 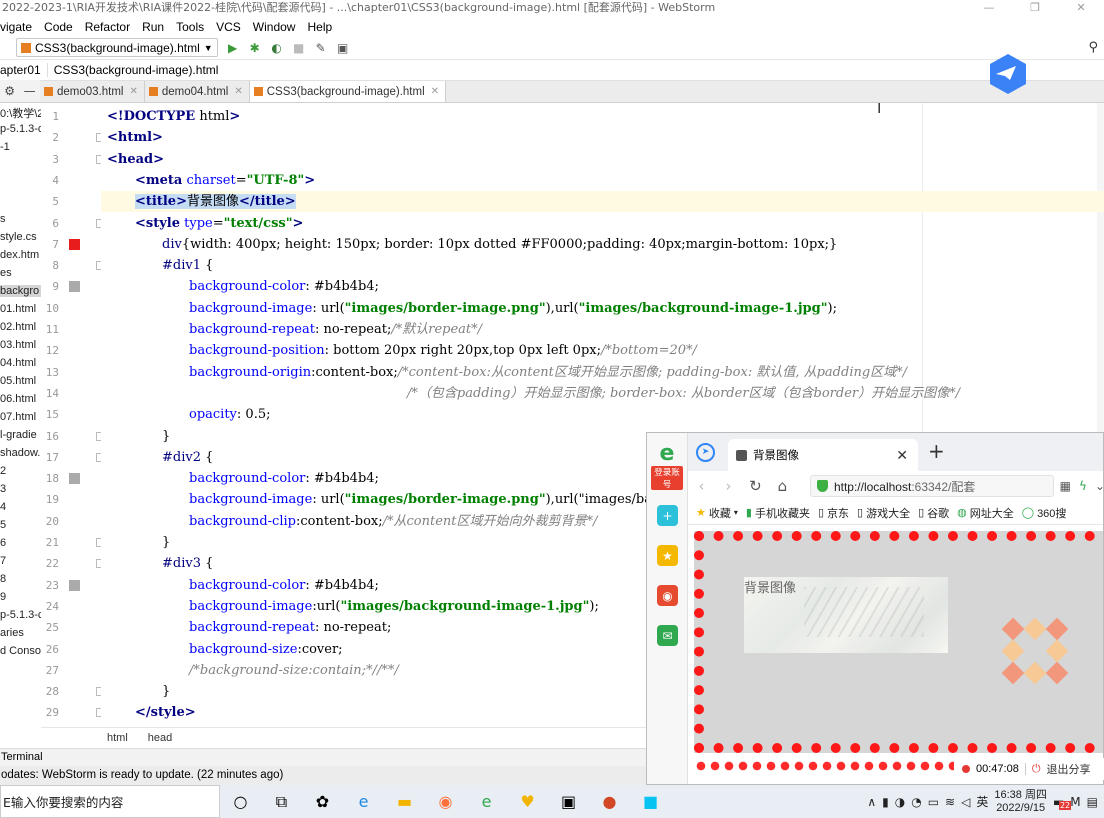 What do you see at coordinates (883, 513) in the screenshot?
I see `bookmark-games: ▯ 游戏大全` at bounding box center [883, 513].